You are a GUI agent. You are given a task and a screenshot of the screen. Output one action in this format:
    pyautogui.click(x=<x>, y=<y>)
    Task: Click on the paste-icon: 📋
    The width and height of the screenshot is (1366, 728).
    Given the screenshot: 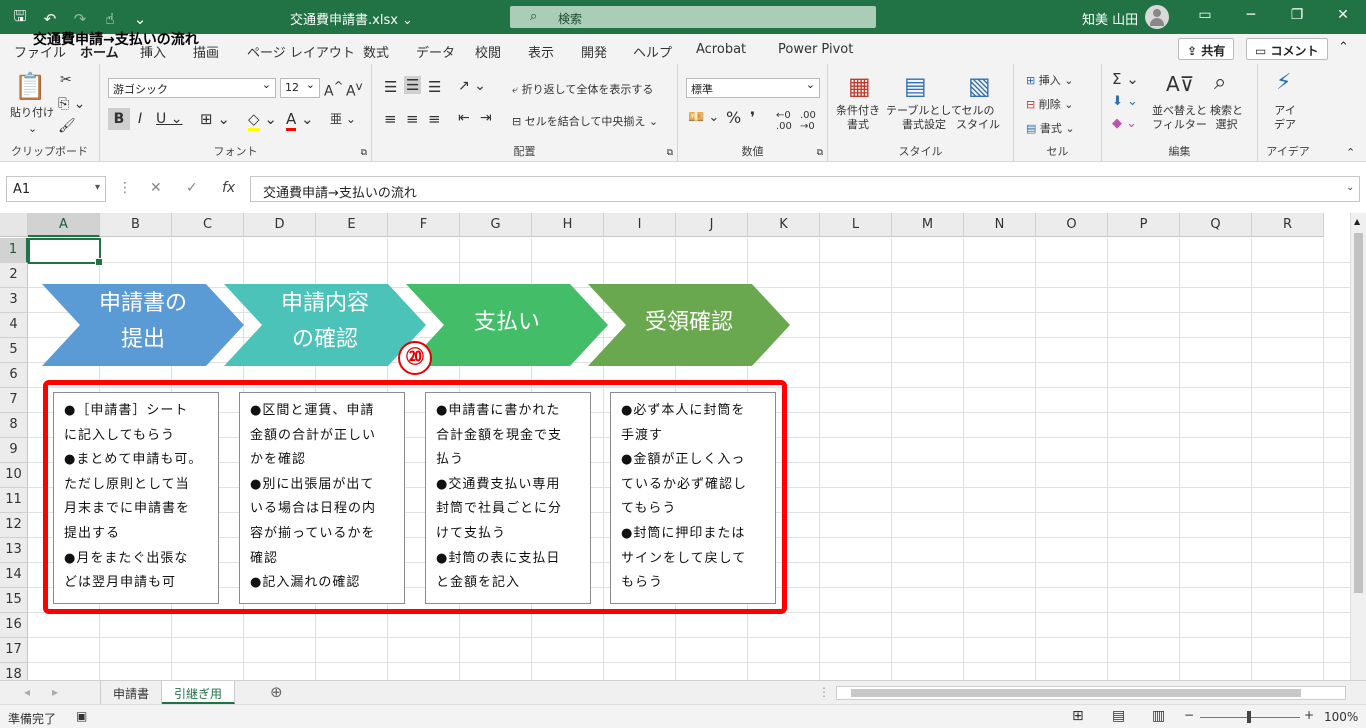 What is the action you would take?
    pyautogui.click(x=30, y=87)
    